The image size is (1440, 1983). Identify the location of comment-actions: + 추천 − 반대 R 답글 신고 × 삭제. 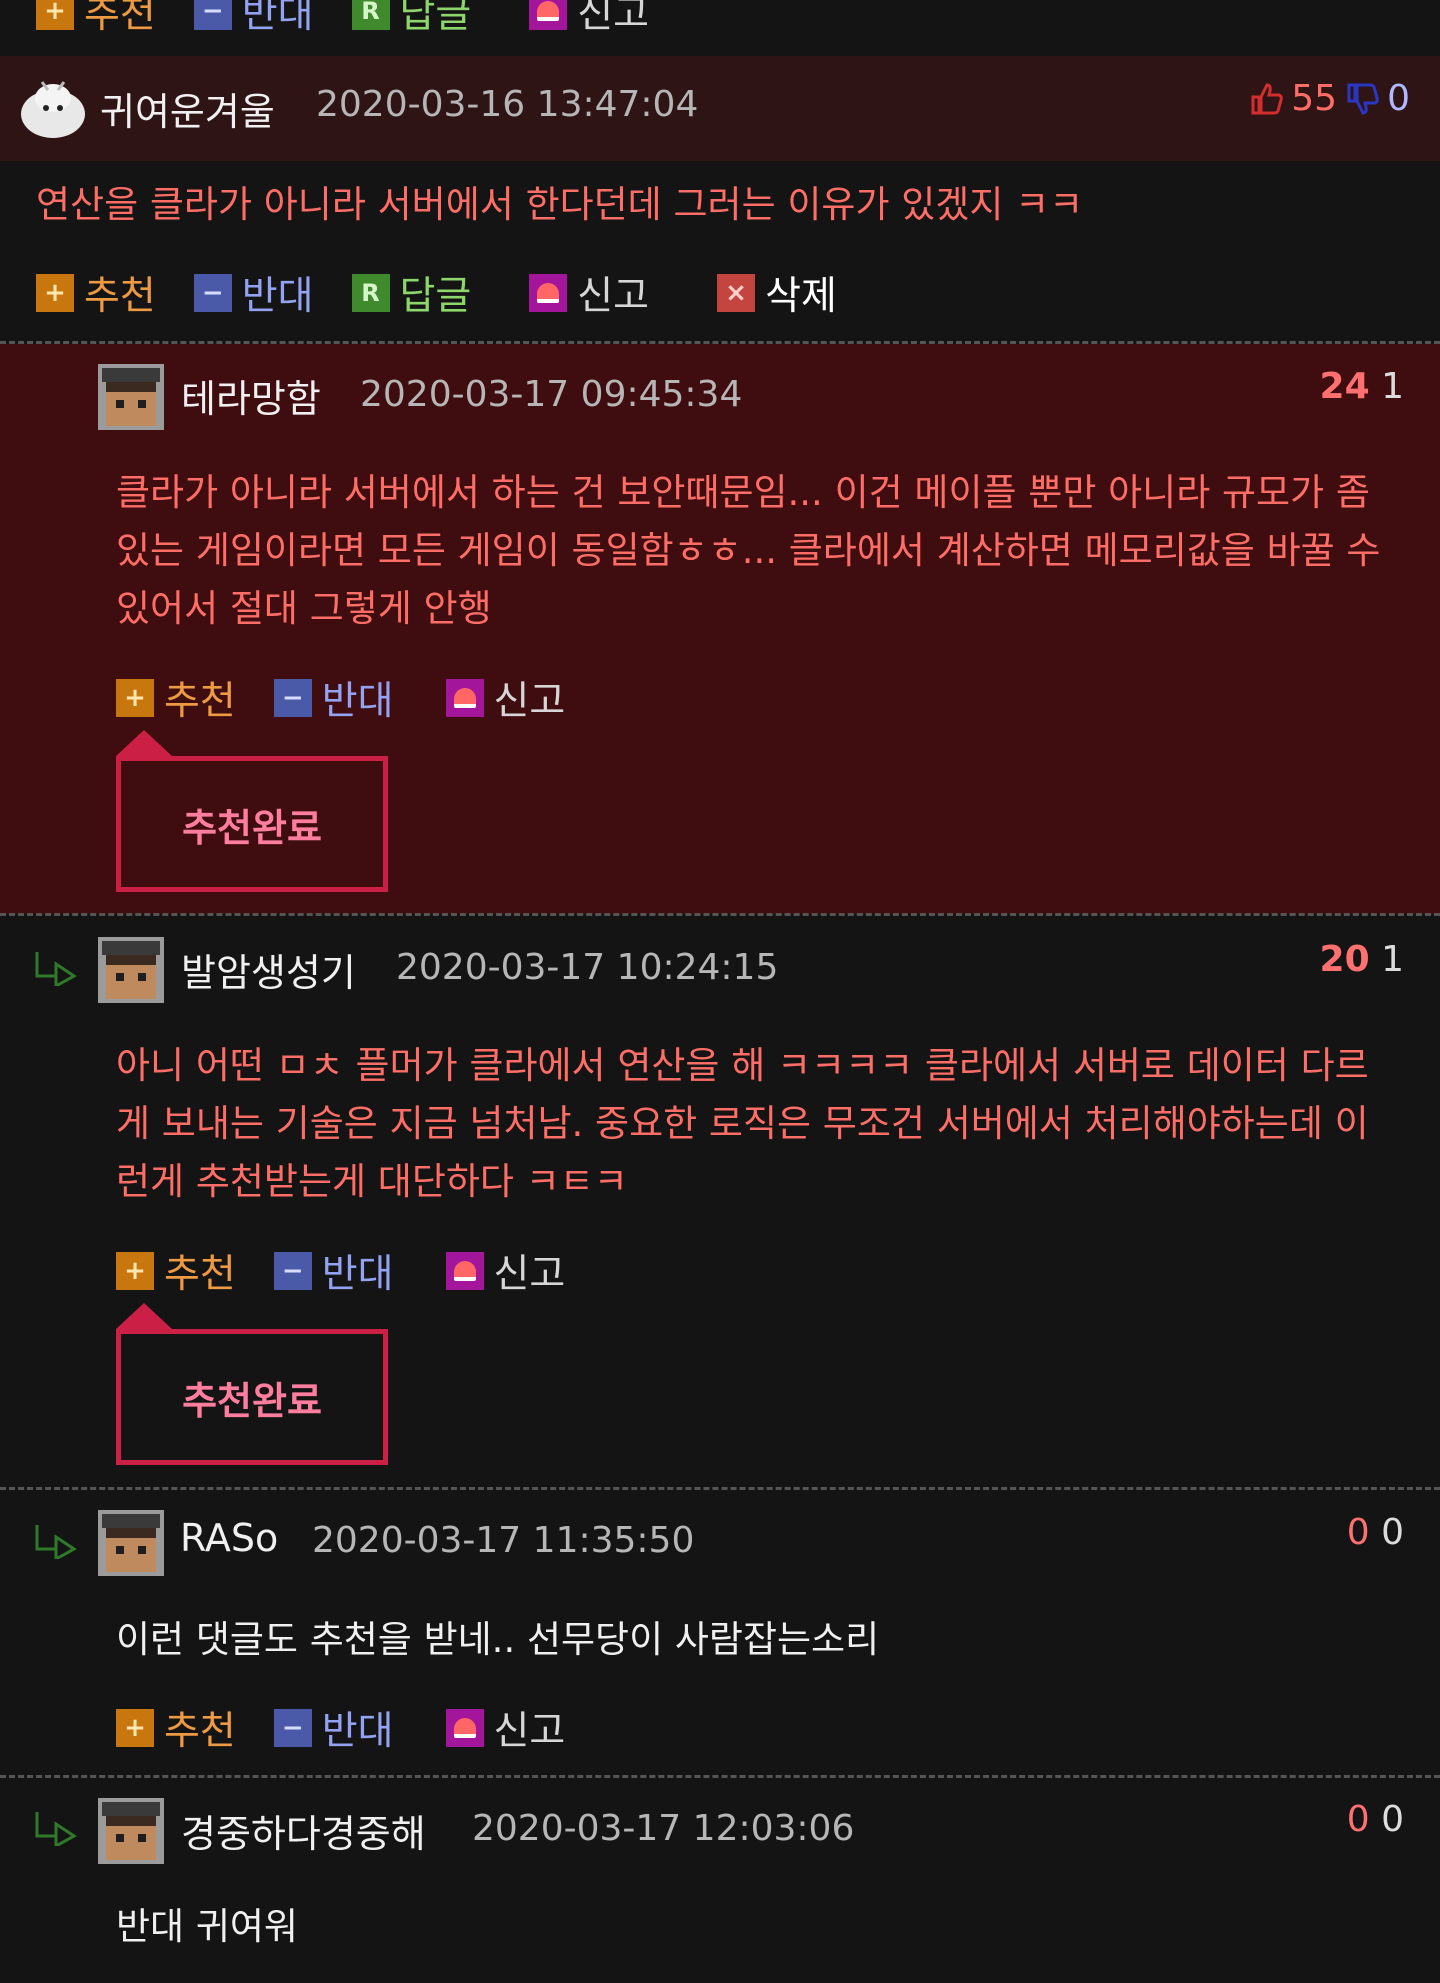
(455, 293).